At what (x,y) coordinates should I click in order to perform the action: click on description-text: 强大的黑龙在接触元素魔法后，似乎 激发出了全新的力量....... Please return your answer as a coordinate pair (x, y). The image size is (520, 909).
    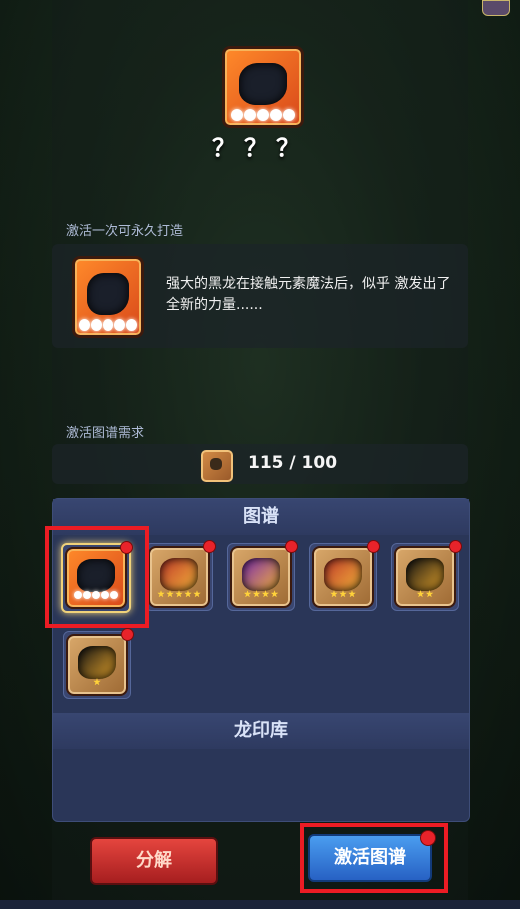
    Looking at the image, I should click on (308, 294).